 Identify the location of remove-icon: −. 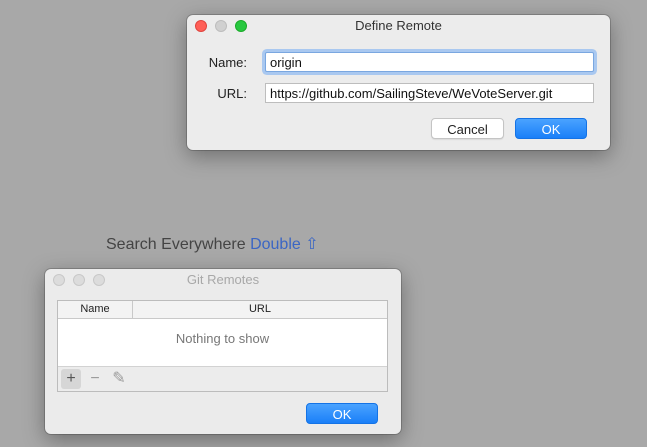
(95, 379).